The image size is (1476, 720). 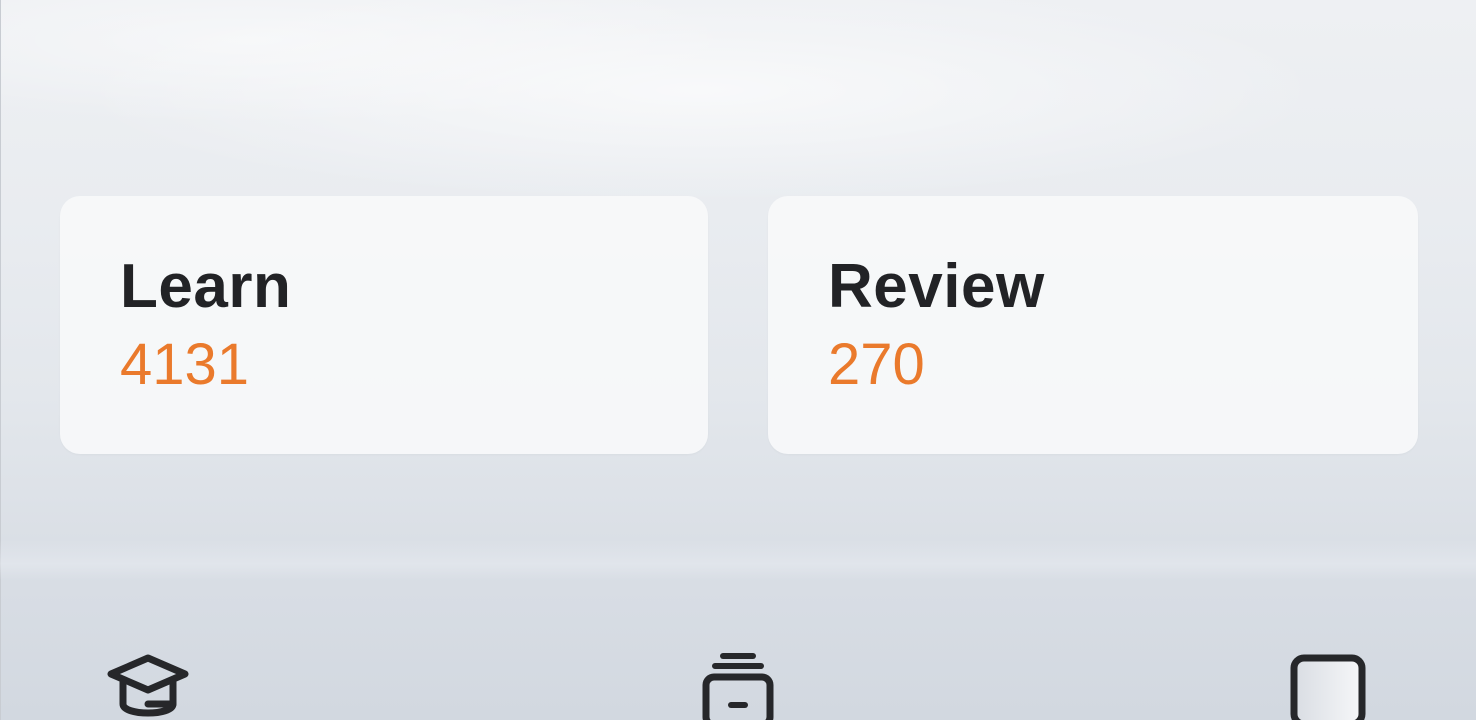 What do you see at coordinates (738, 560) in the screenshot?
I see `background-snowfield` at bounding box center [738, 560].